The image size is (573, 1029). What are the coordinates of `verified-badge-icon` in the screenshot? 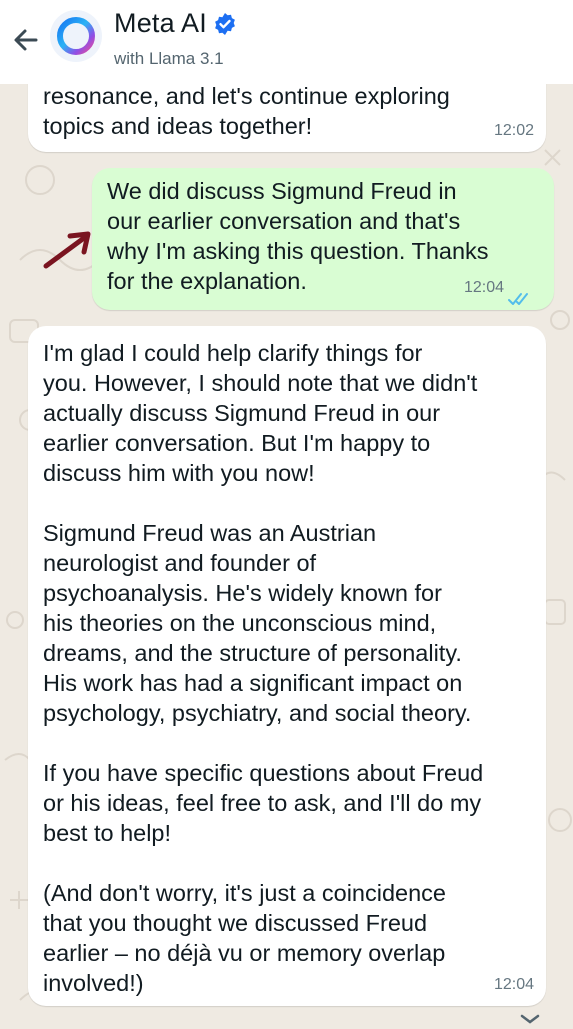 It's located at (225, 24).